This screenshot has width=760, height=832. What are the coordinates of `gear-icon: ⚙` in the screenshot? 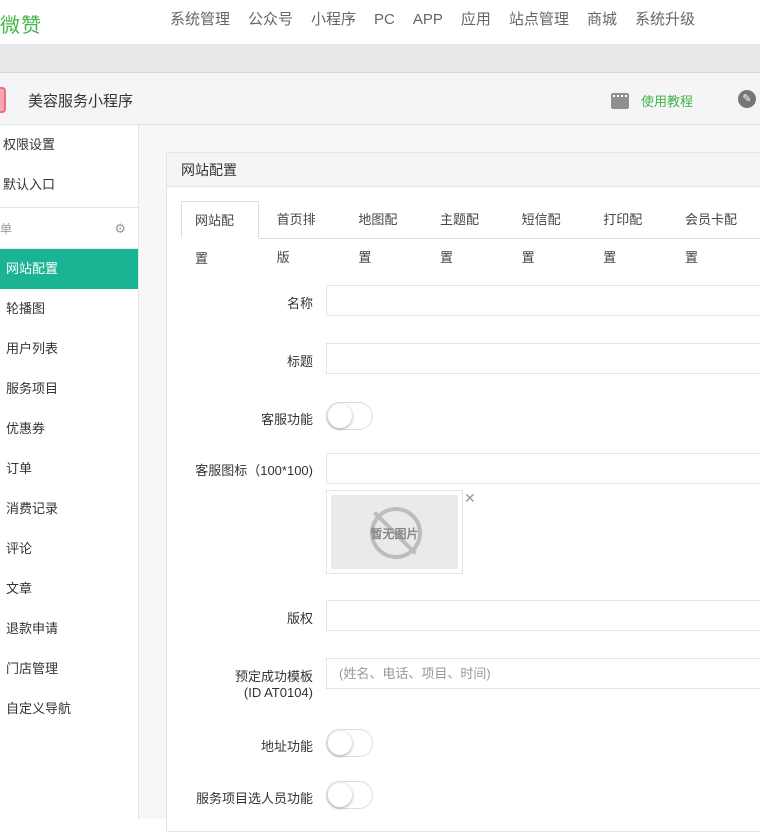 It's located at (120, 229).